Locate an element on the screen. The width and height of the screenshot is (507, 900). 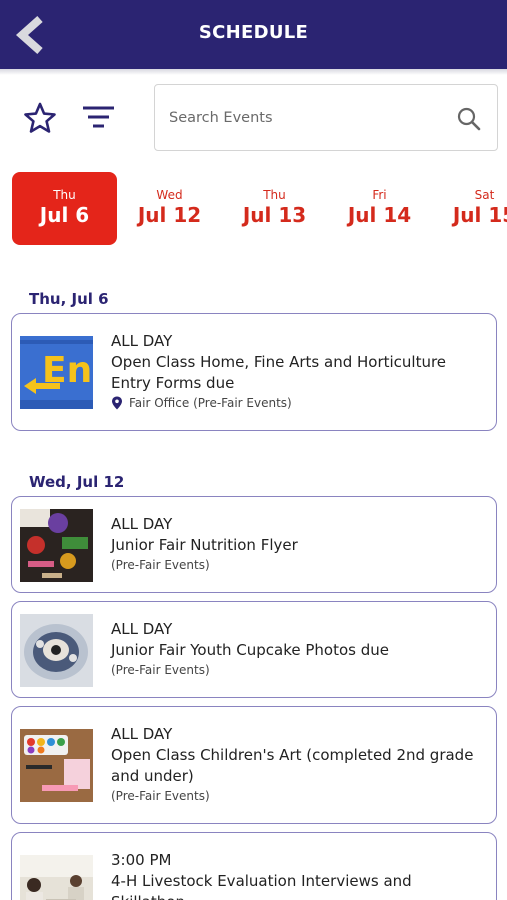
date-weekday: Sat is located at coordinates (484, 195).